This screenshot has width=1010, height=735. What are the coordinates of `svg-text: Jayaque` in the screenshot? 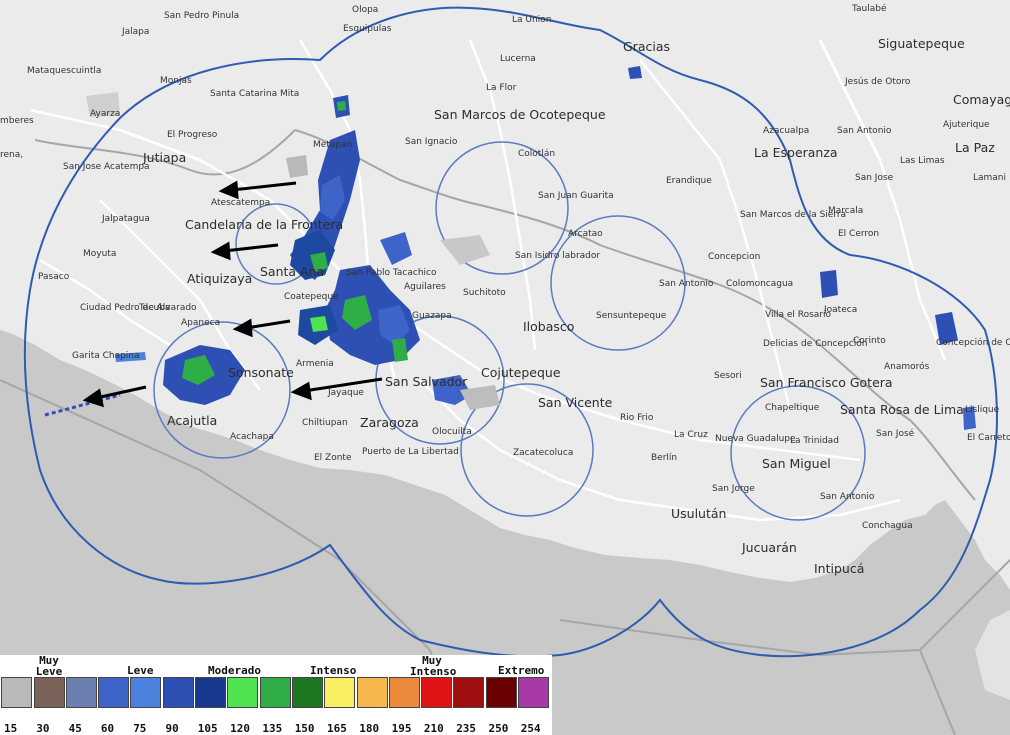 It's located at (345, 393).